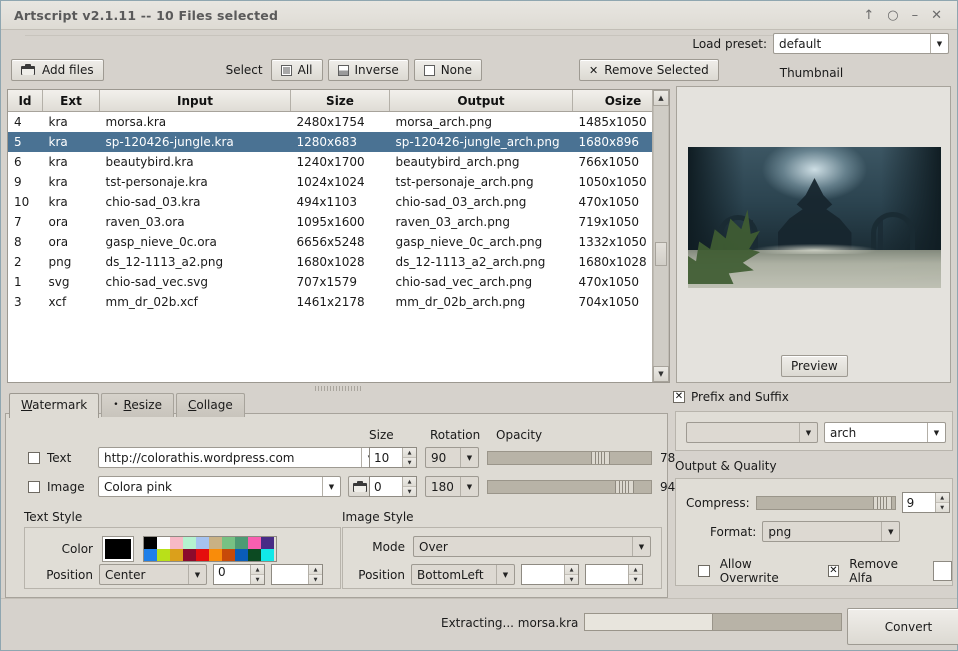 This screenshot has width=958, height=651. What do you see at coordinates (915, 15) in the screenshot?
I see `minimize-icon: –` at bounding box center [915, 15].